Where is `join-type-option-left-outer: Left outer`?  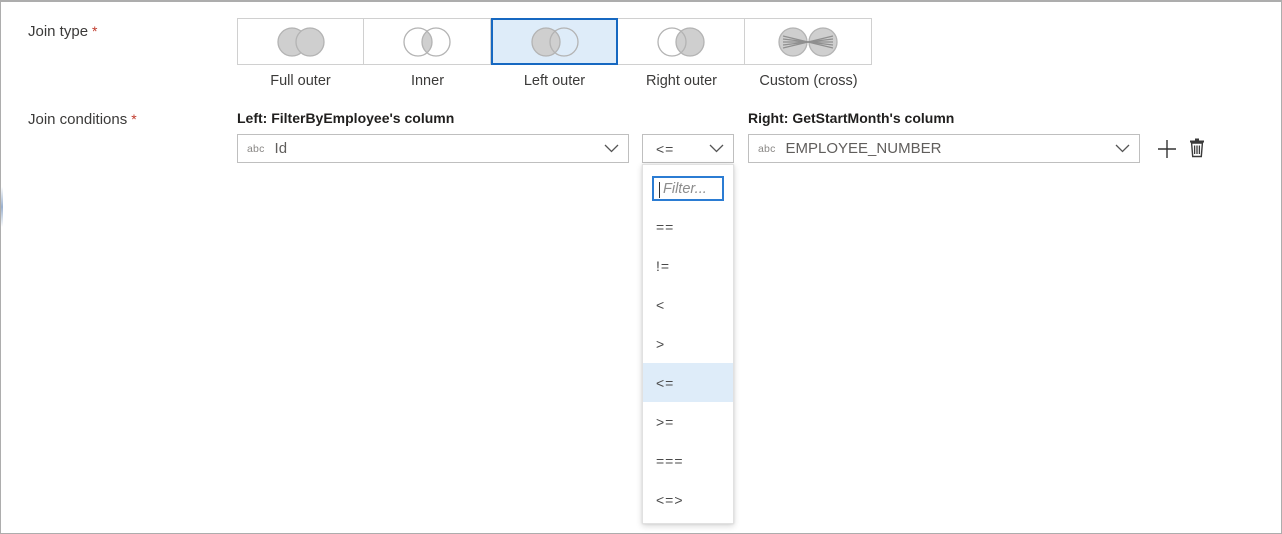 join-type-option-left-outer: Left outer is located at coordinates (554, 53).